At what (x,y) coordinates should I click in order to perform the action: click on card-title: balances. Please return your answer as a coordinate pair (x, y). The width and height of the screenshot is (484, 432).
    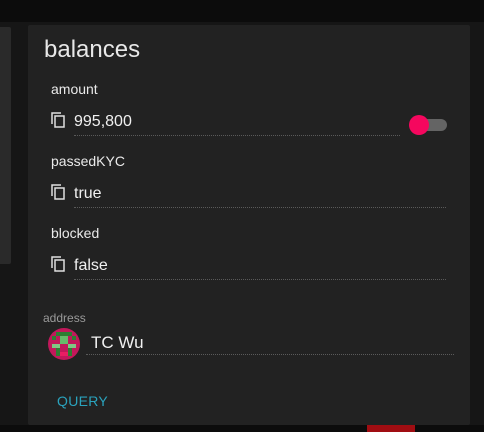
    Looking at the image, I should click on (92, 49).